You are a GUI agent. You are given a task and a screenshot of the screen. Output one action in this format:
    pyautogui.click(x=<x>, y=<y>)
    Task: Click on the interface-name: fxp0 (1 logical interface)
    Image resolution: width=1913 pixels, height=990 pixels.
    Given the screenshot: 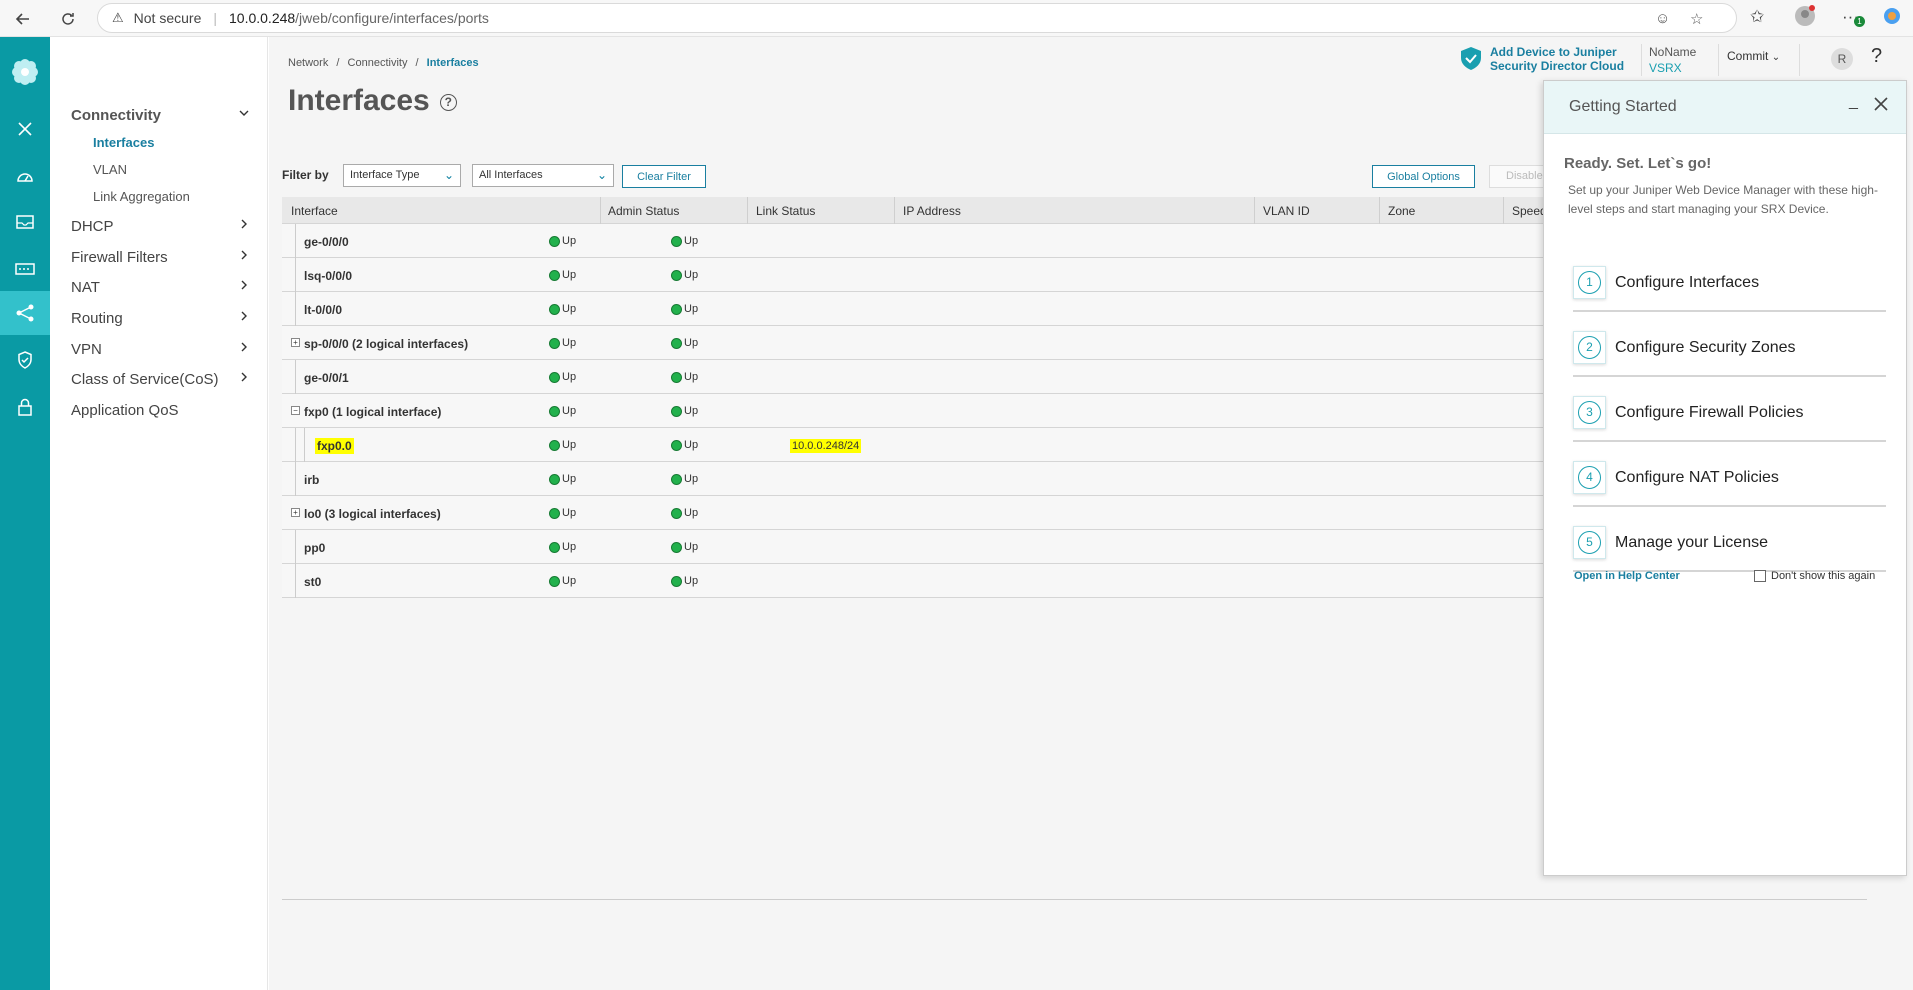 What is the action you would take?
    pyautogui.click(x=372, y=412)
    